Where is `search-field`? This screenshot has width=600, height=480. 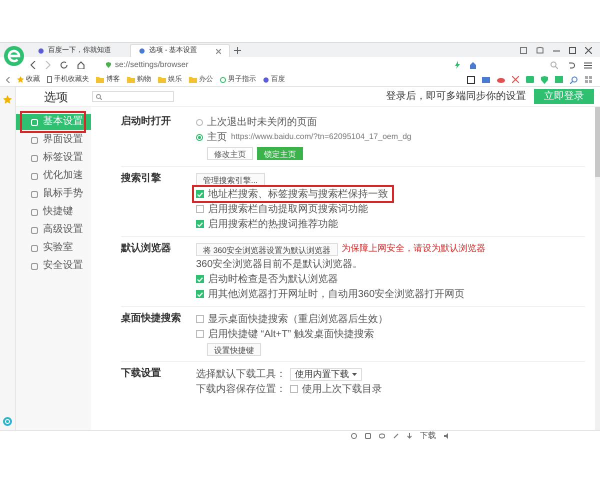 search-field is located at coordinates (133, 96).